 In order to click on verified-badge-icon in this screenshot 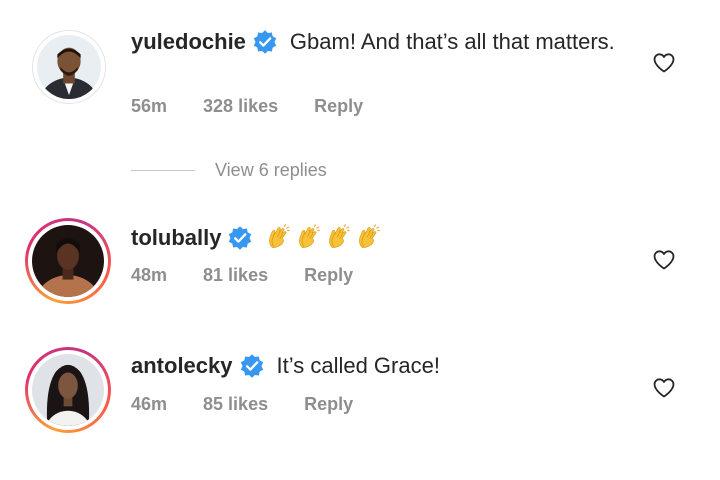, I will do `click(251, 366)`.